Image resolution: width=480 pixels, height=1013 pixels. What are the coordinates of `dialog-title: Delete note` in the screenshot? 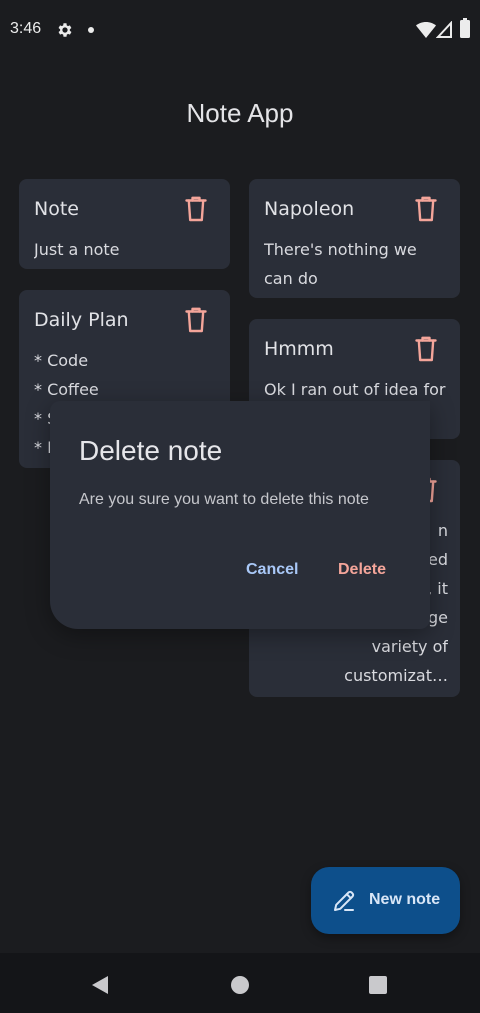 It's located at (151, 450).